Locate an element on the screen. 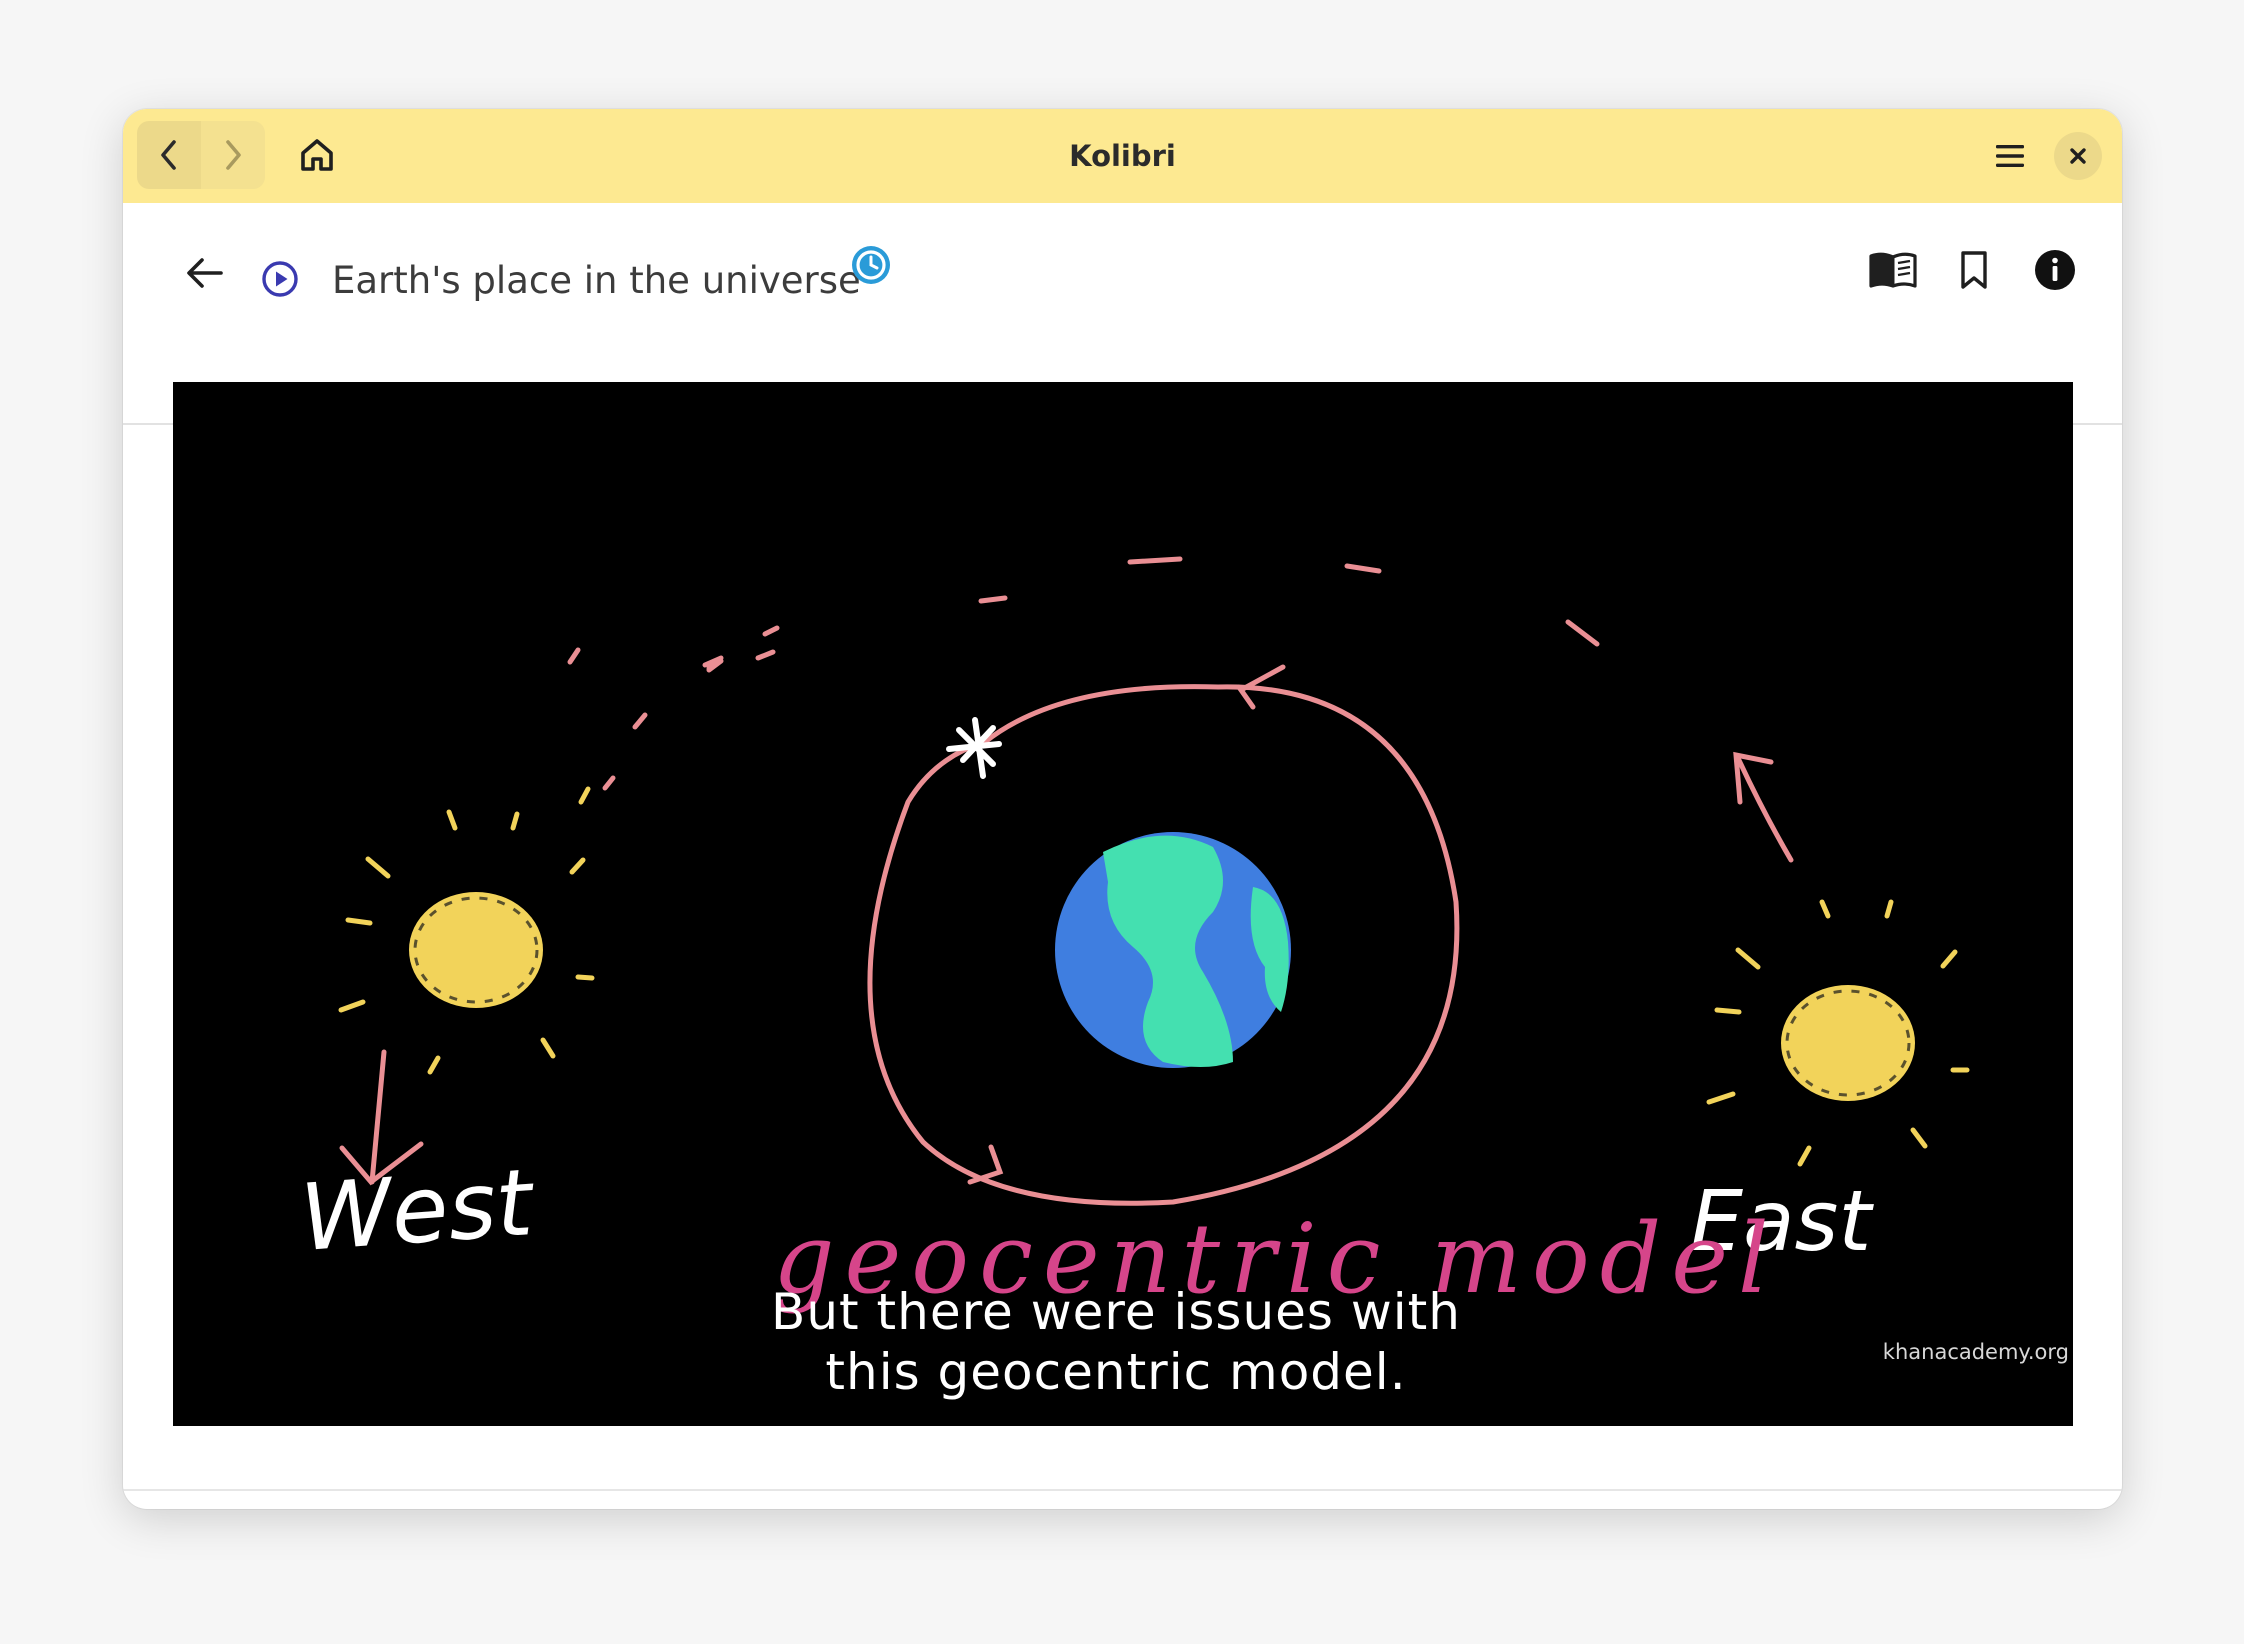  home-button is located at coordinates (317, 155).